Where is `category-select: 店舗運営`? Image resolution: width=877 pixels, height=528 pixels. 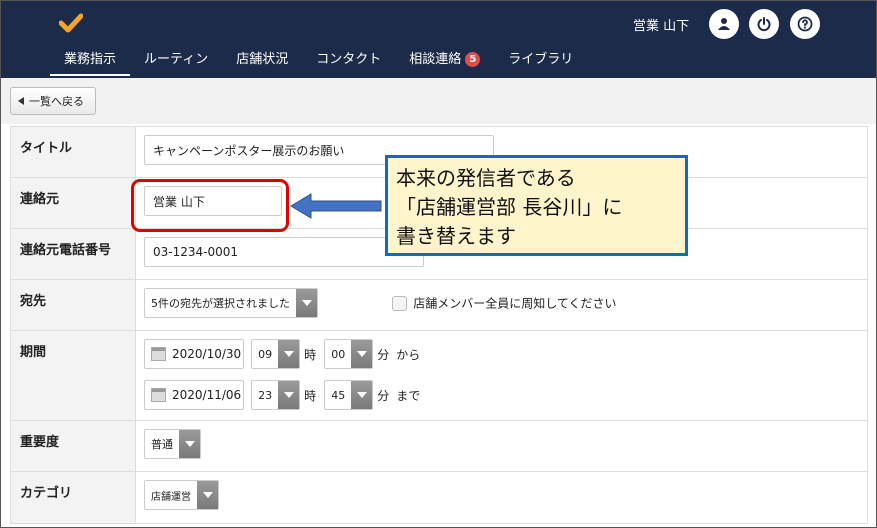
category-select: 店舗運営 is located at coordinates (181, 495).